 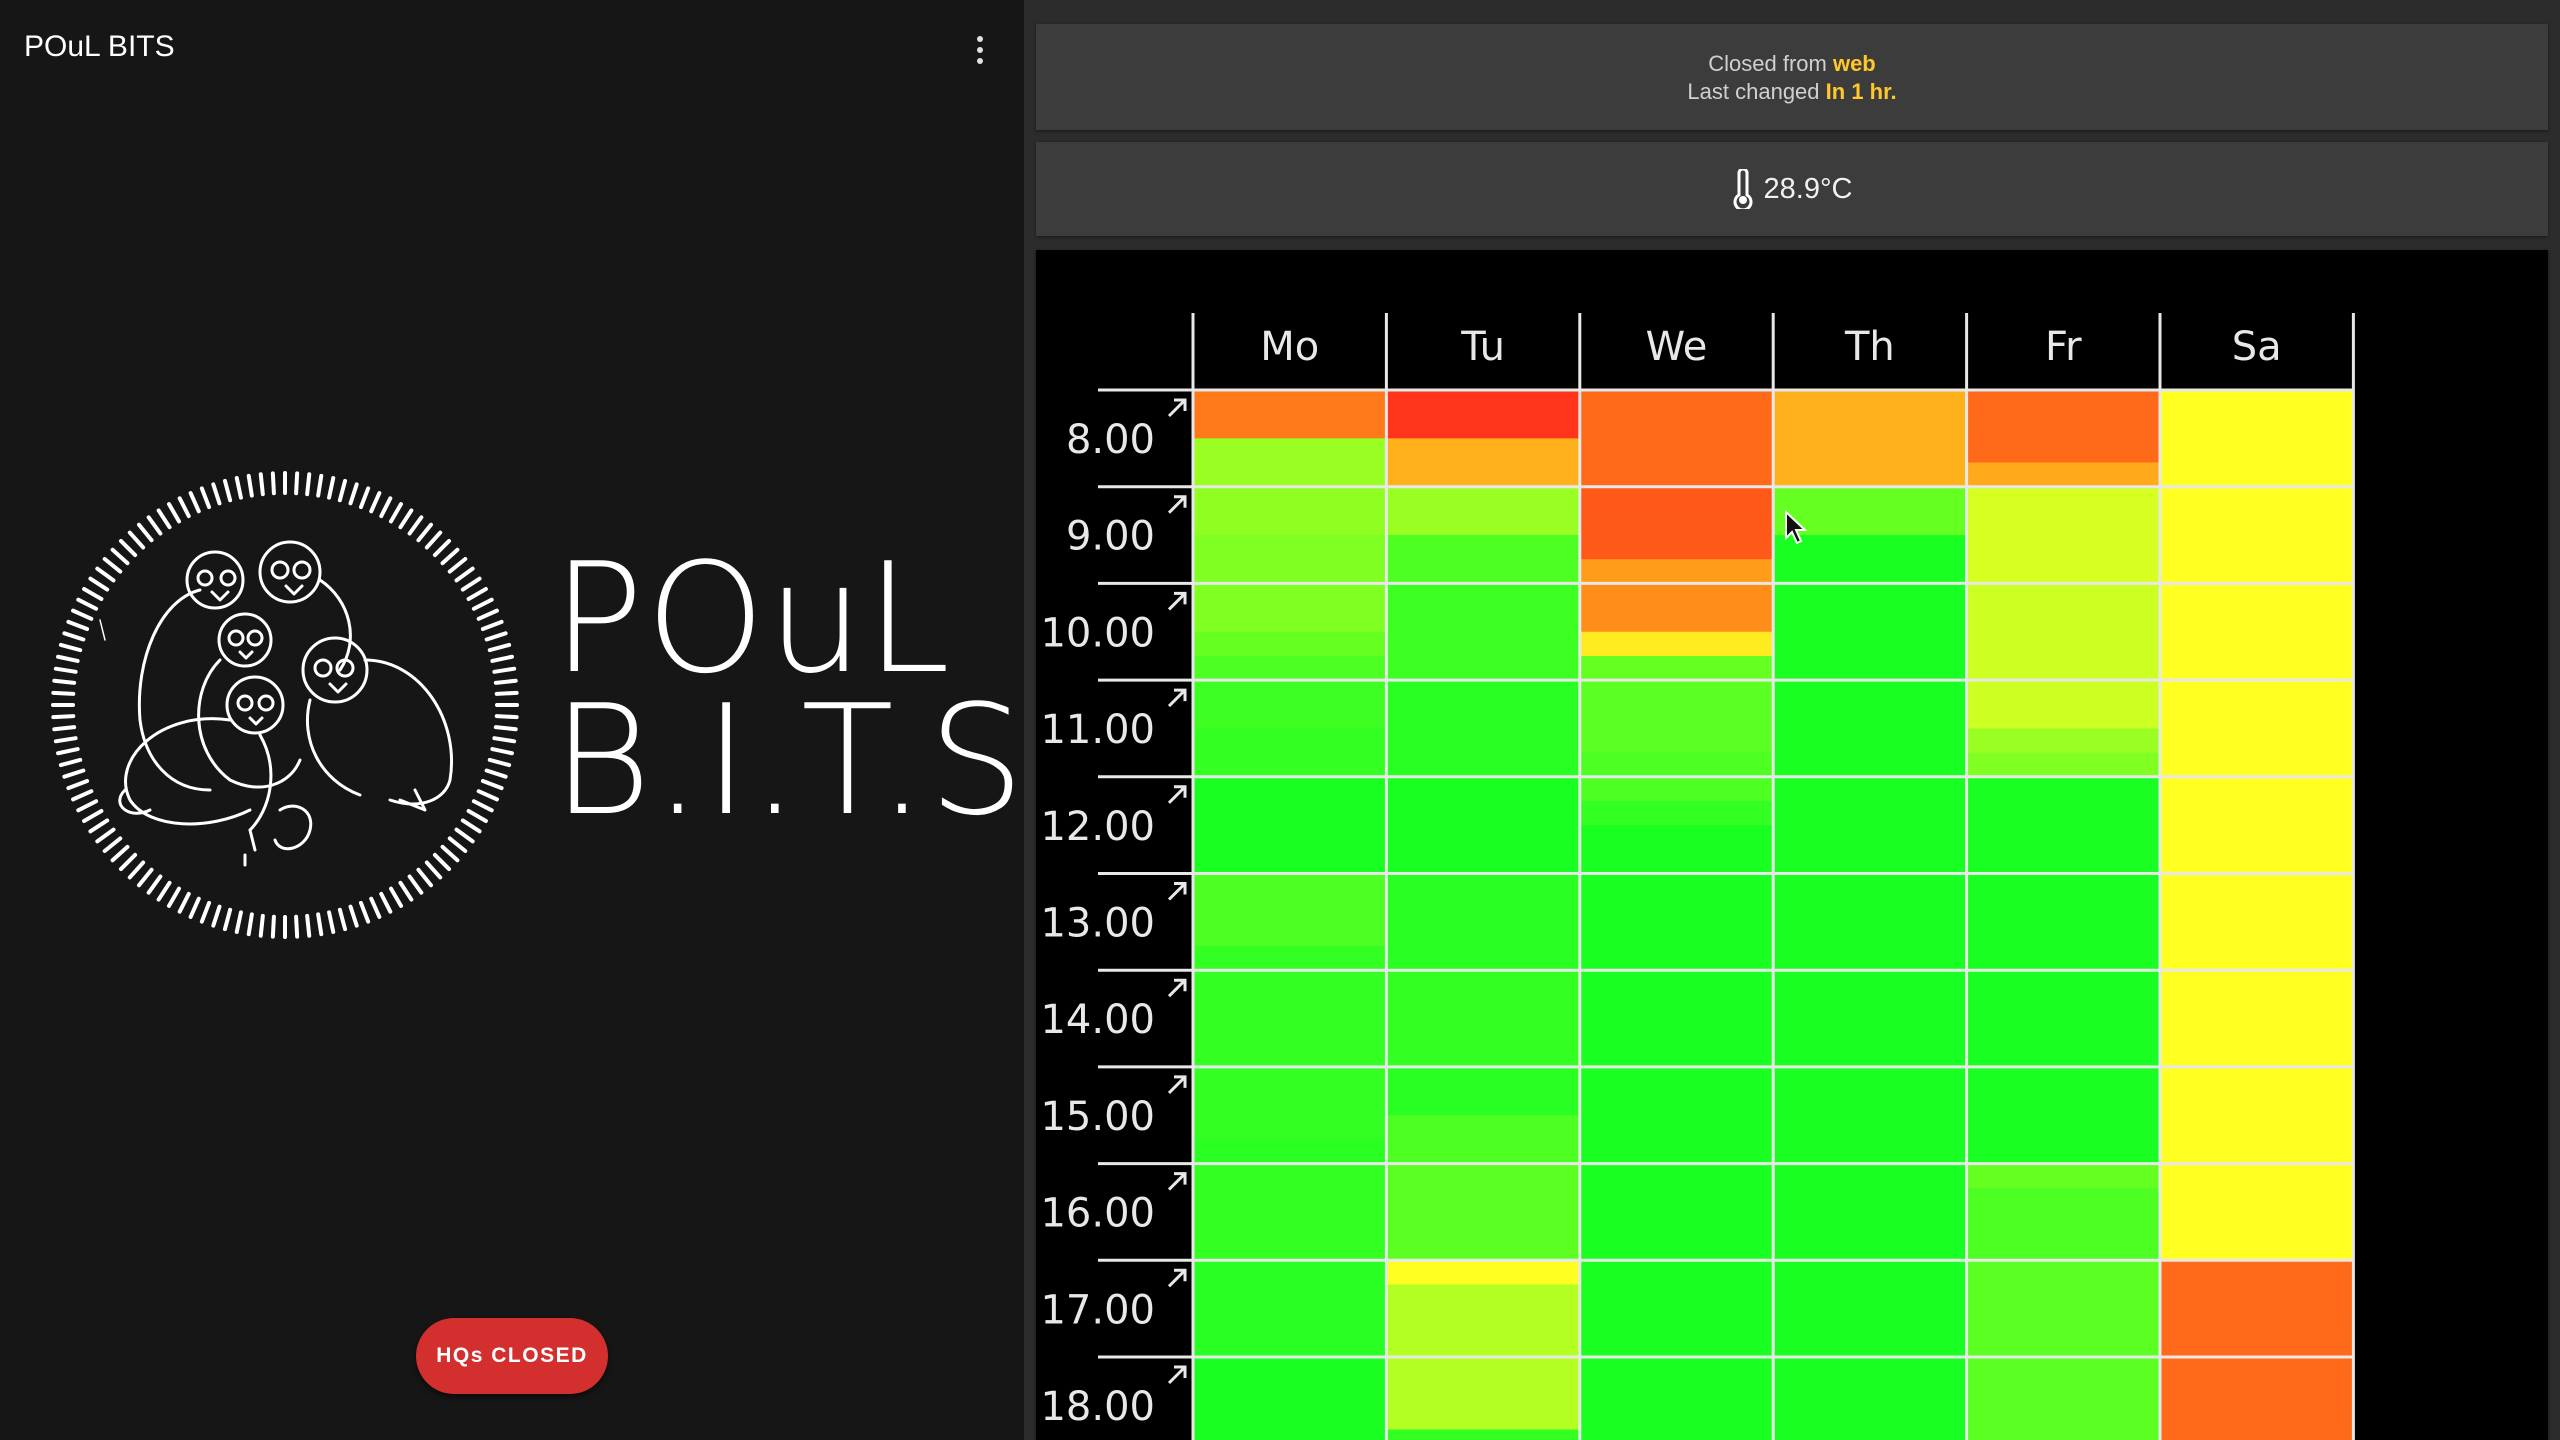 I want to click on hour-label: 9.00, so click(x=1110, y=537).